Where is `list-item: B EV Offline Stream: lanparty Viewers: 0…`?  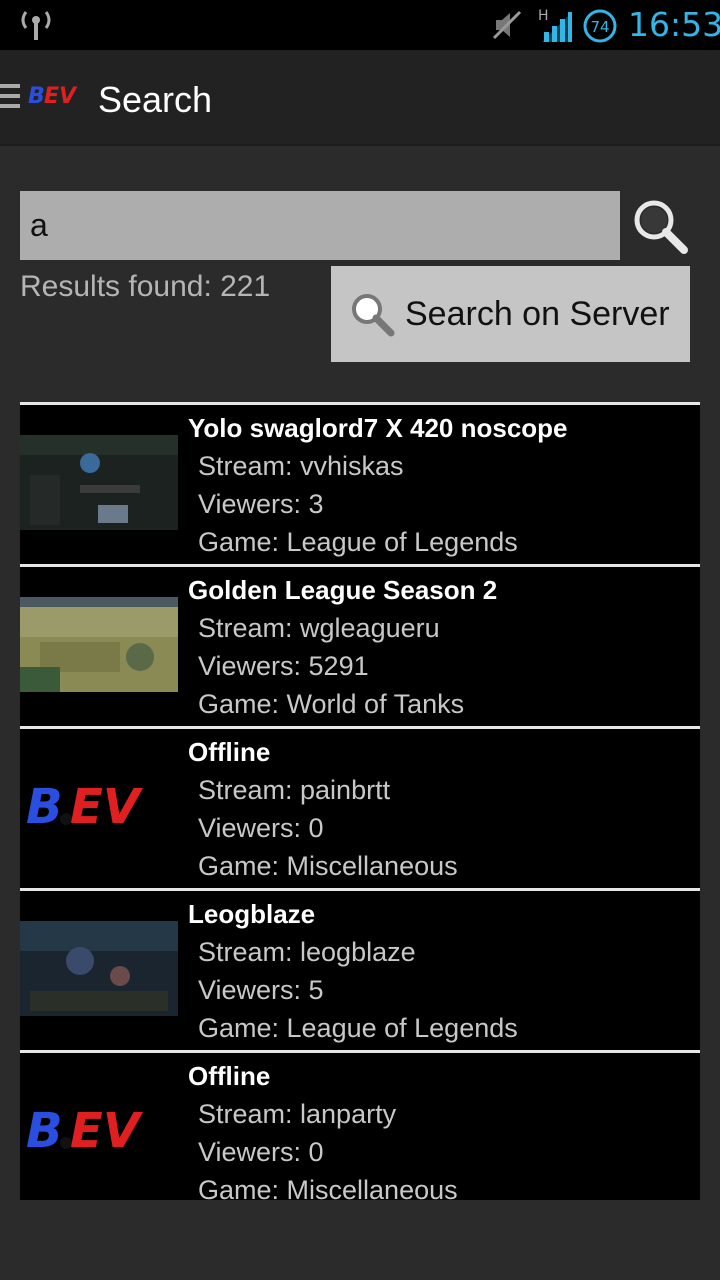 list-item: B EV Offline Stream: lanparty Viewers: 0… is located at coordinates (360, 1125).